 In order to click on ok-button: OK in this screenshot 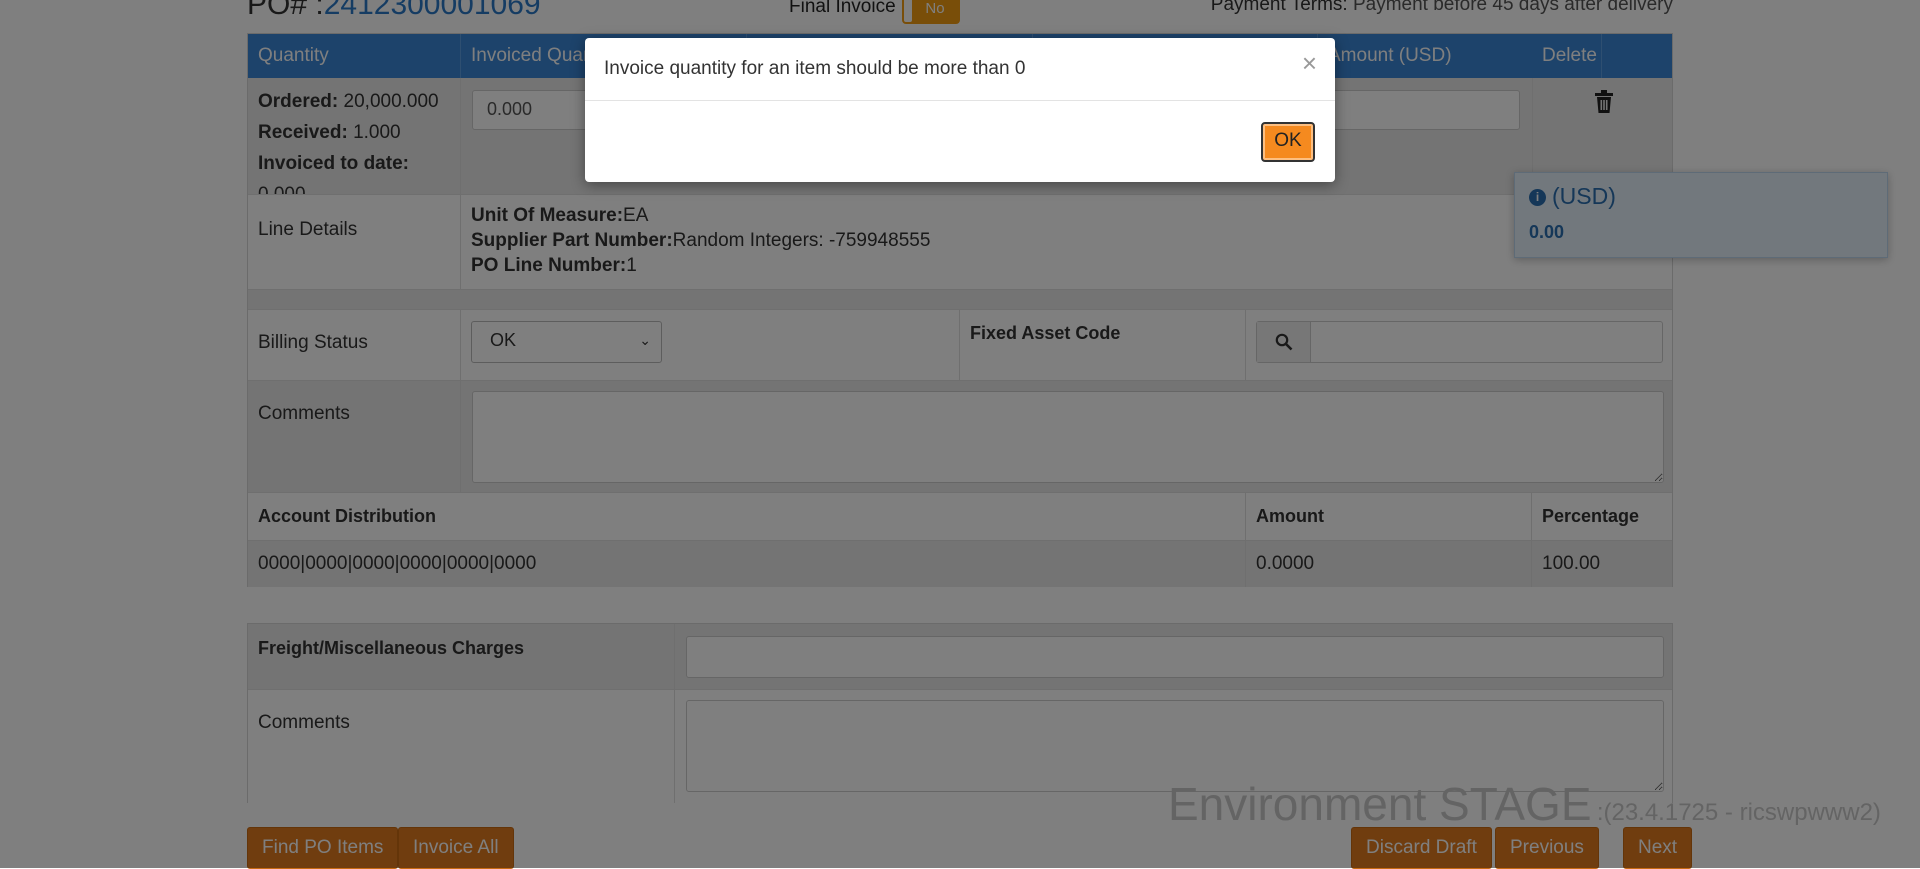, I will do `click(1288, 142)`.